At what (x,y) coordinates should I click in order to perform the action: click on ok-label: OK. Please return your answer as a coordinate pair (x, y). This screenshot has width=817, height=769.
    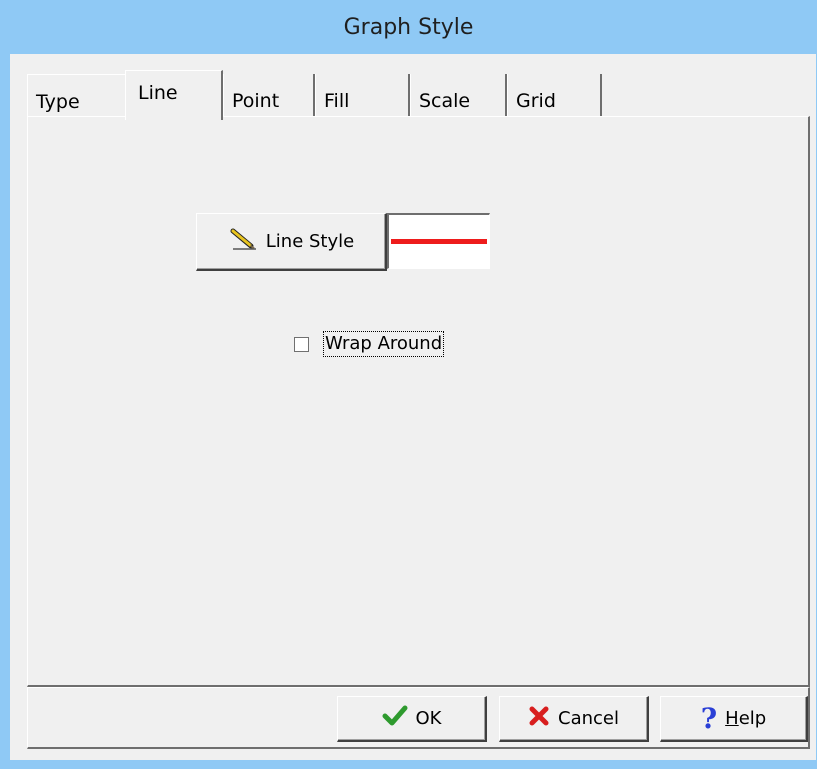
    Looking at the image, I should click on (428, 718).